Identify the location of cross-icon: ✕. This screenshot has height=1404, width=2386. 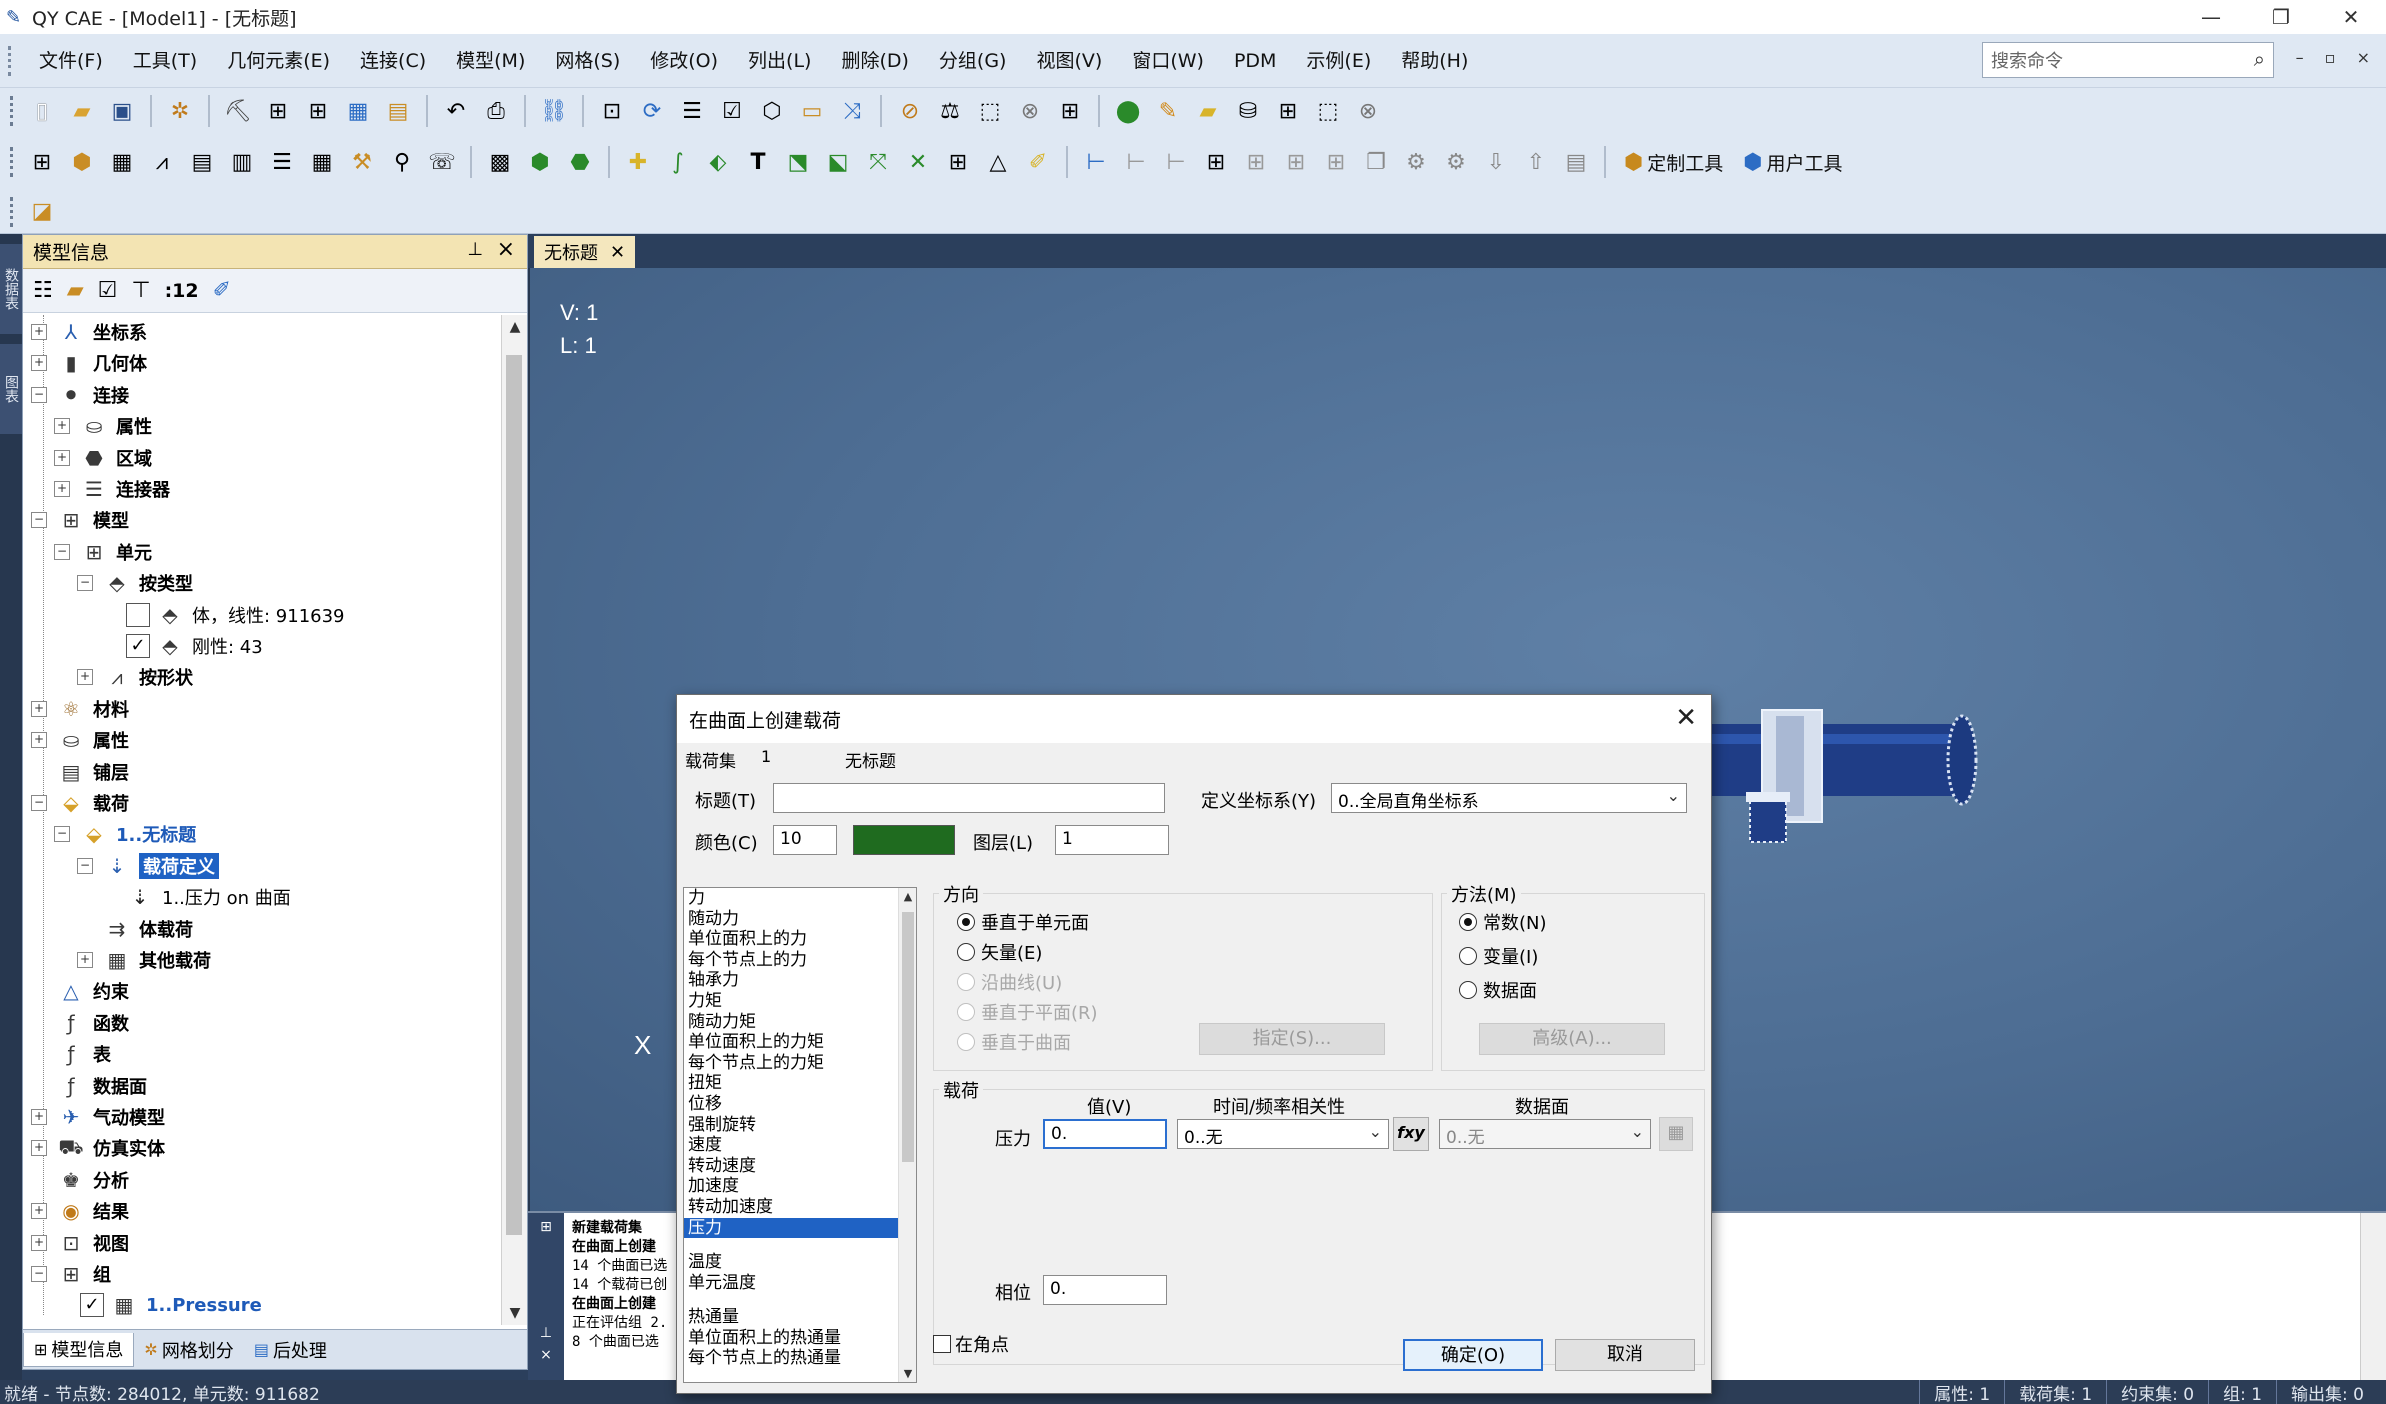
(918, 162).